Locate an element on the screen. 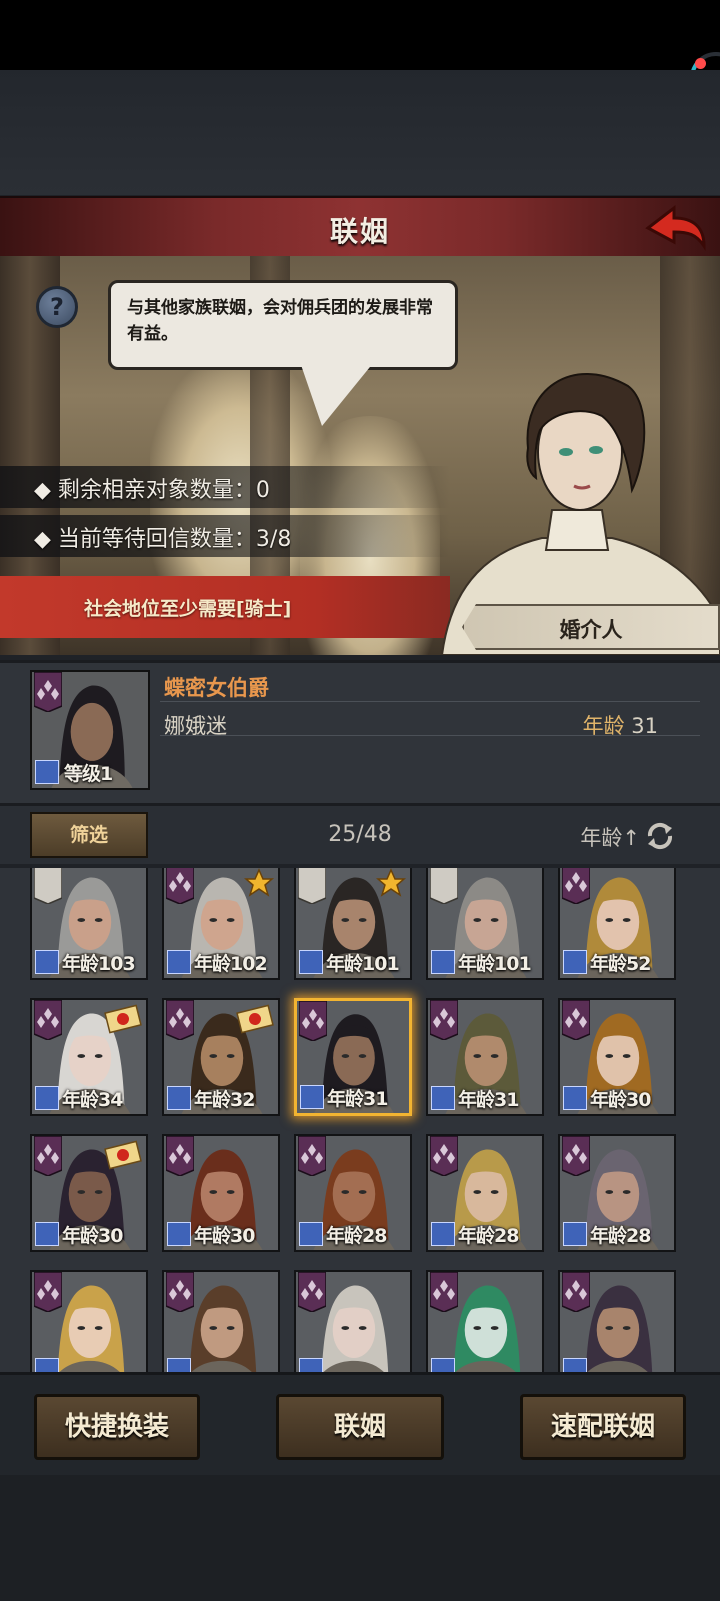 This screenshot has height=1601, width=720. waiting-count-text: ◆ 当前等待回信数量：3/8 is located at coordinates (163, 539).